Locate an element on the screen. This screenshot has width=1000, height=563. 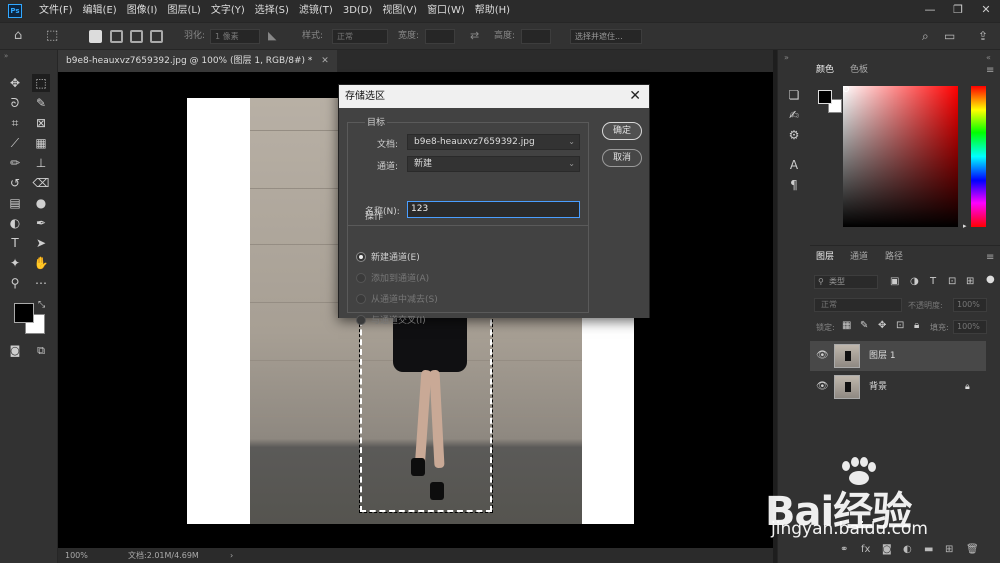
dodge-tool-icon: ◐ is located at coordinates (15, 223).